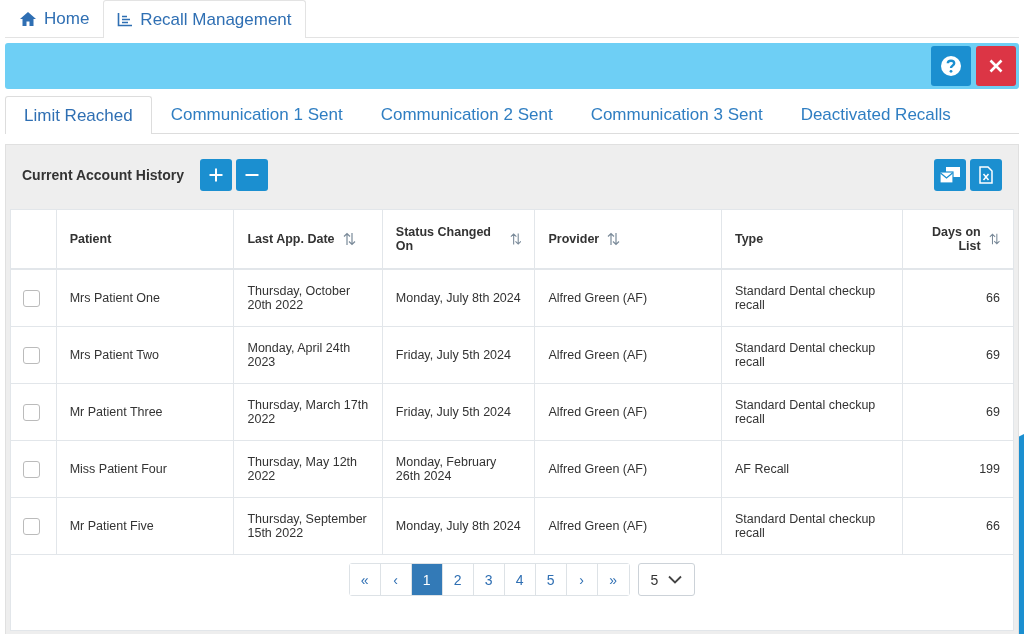  I want to click on help-icon, so click(951, 66).